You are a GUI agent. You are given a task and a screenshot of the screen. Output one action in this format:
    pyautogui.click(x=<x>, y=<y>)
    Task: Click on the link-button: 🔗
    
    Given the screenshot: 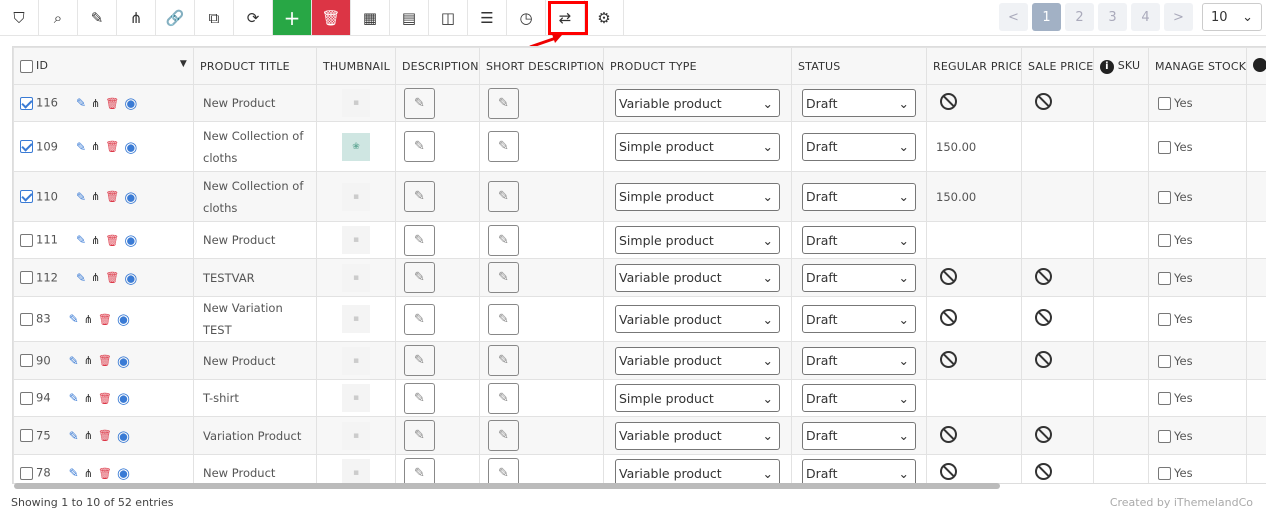 What is the action you would take?
    pyautogui.click(x=175, y=17)
    